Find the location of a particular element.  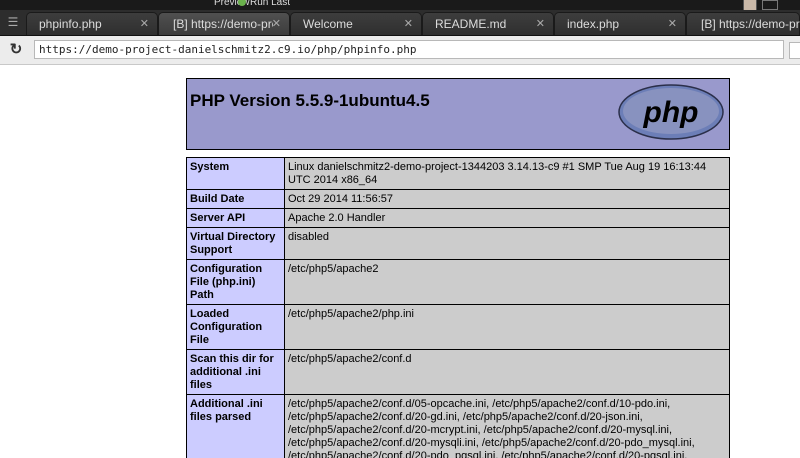

reload-icon: ↻ is located at coordinates (16, 50).